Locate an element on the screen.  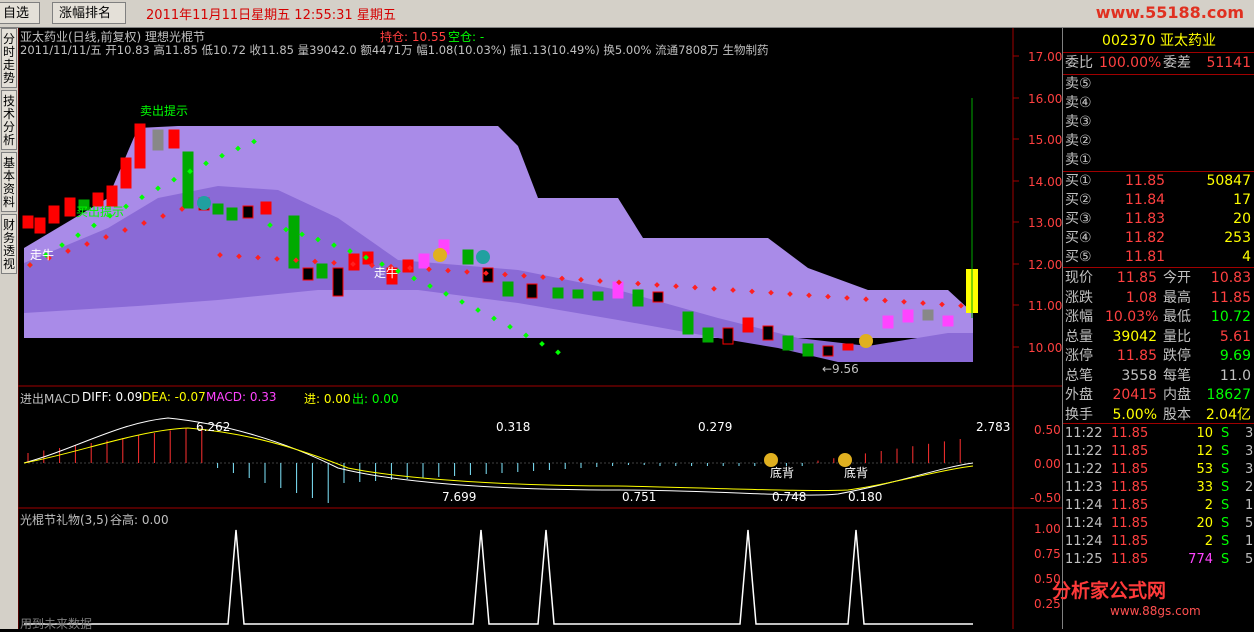
buy-row: 买② 11.84 17 is located at coordinates (1159, 200).